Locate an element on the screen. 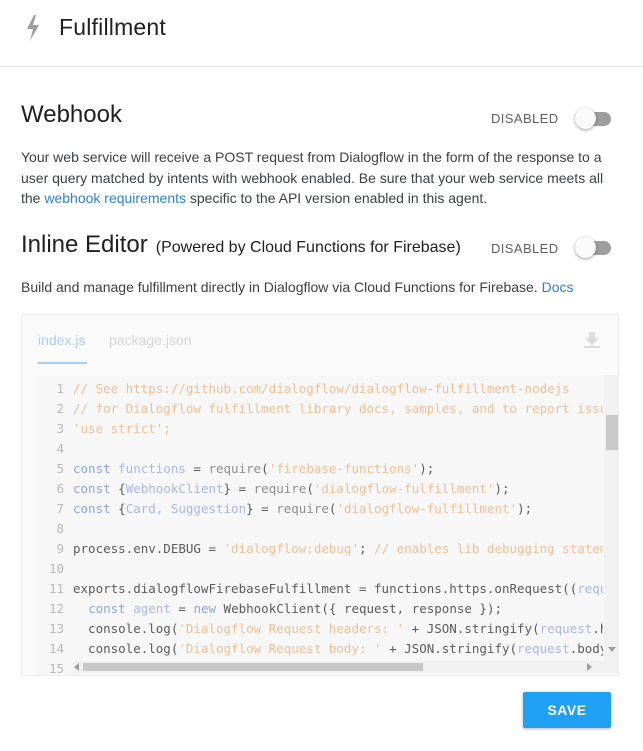 The height and width of the screenshot is (751, 643). line-number: 3 is located at coordinates (60, 428).